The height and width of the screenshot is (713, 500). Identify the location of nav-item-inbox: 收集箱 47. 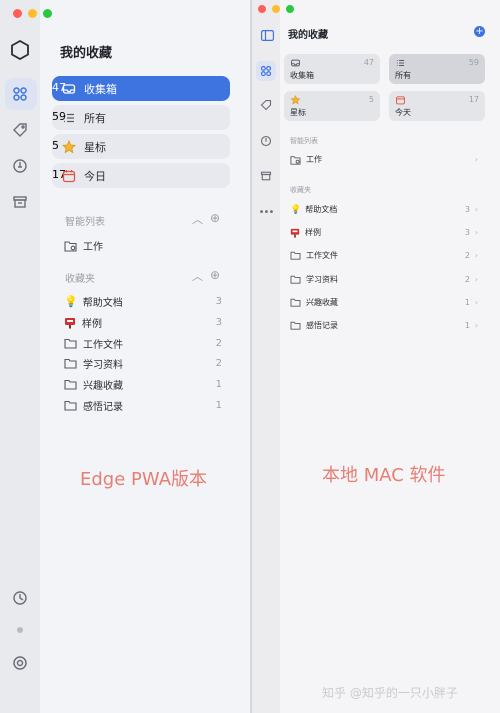
(141, 88).